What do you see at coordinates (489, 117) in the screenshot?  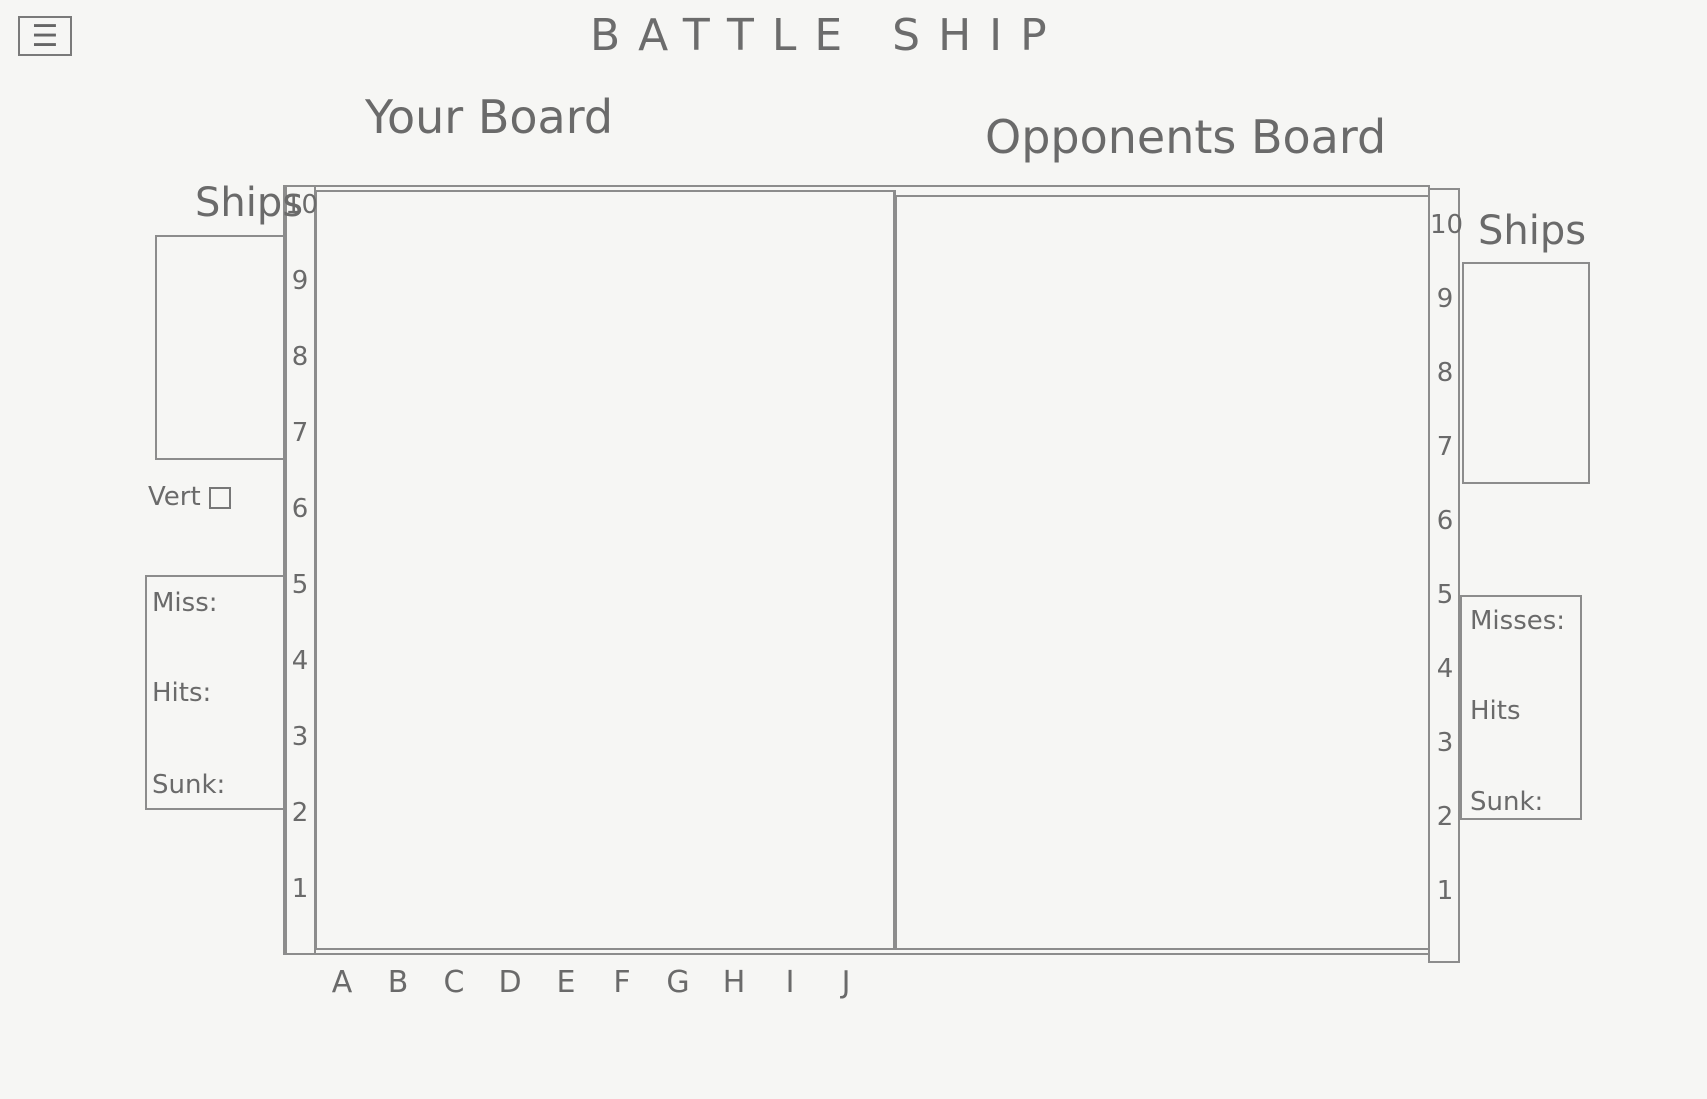 I see `your-board-title: Your Board` at bounding box center [489, 117].